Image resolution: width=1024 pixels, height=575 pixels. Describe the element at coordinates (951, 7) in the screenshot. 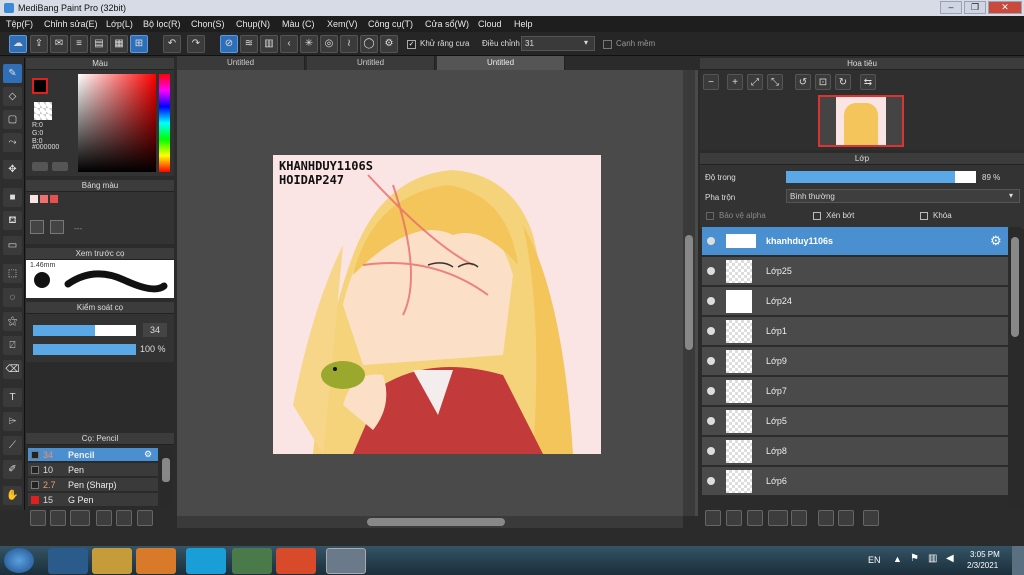

I see `minimize-button: –` at that location.